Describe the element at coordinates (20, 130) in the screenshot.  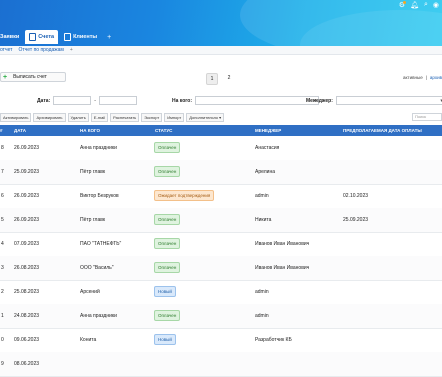
I see `column-header-date: ДАТА` at that location.